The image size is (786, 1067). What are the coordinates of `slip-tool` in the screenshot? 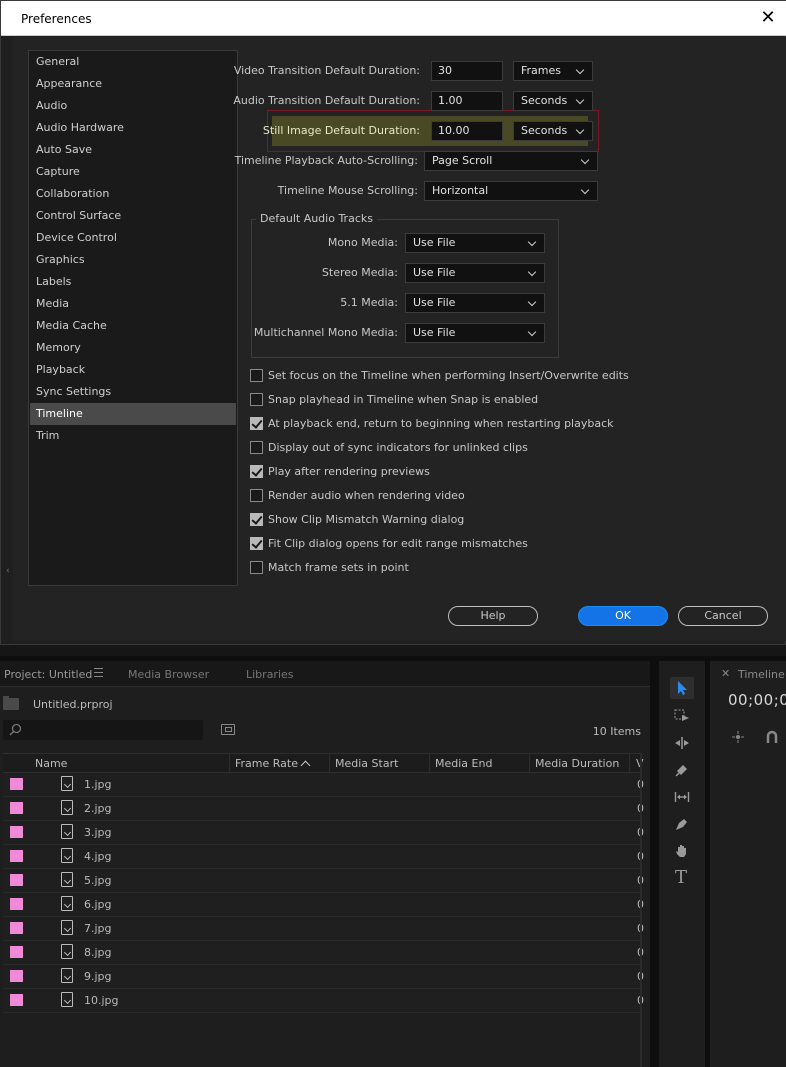 It's located at (682, 797).